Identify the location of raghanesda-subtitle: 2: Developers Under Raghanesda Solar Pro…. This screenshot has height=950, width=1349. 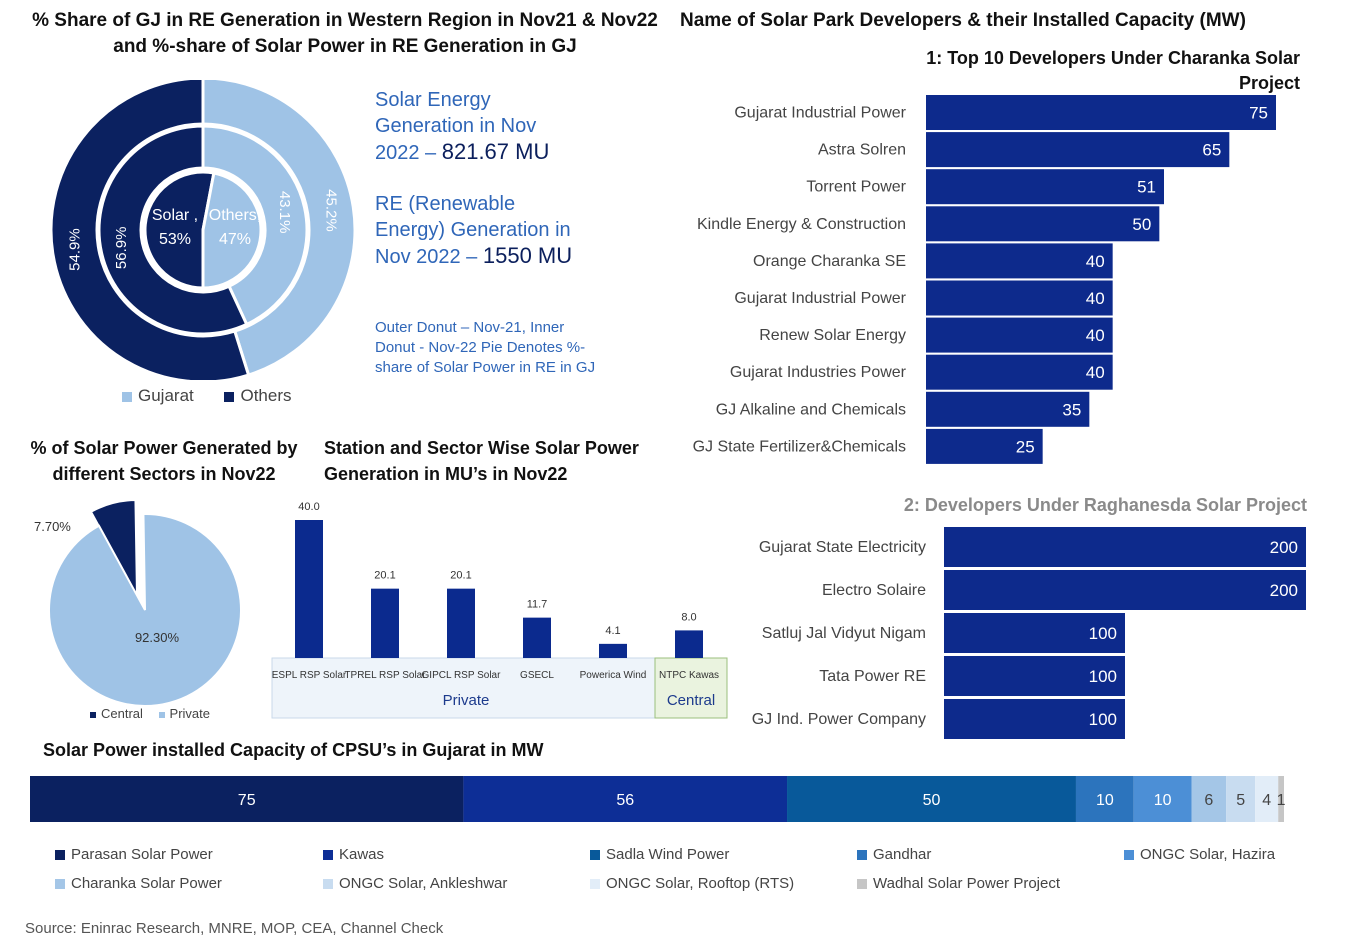
(1105, 505).